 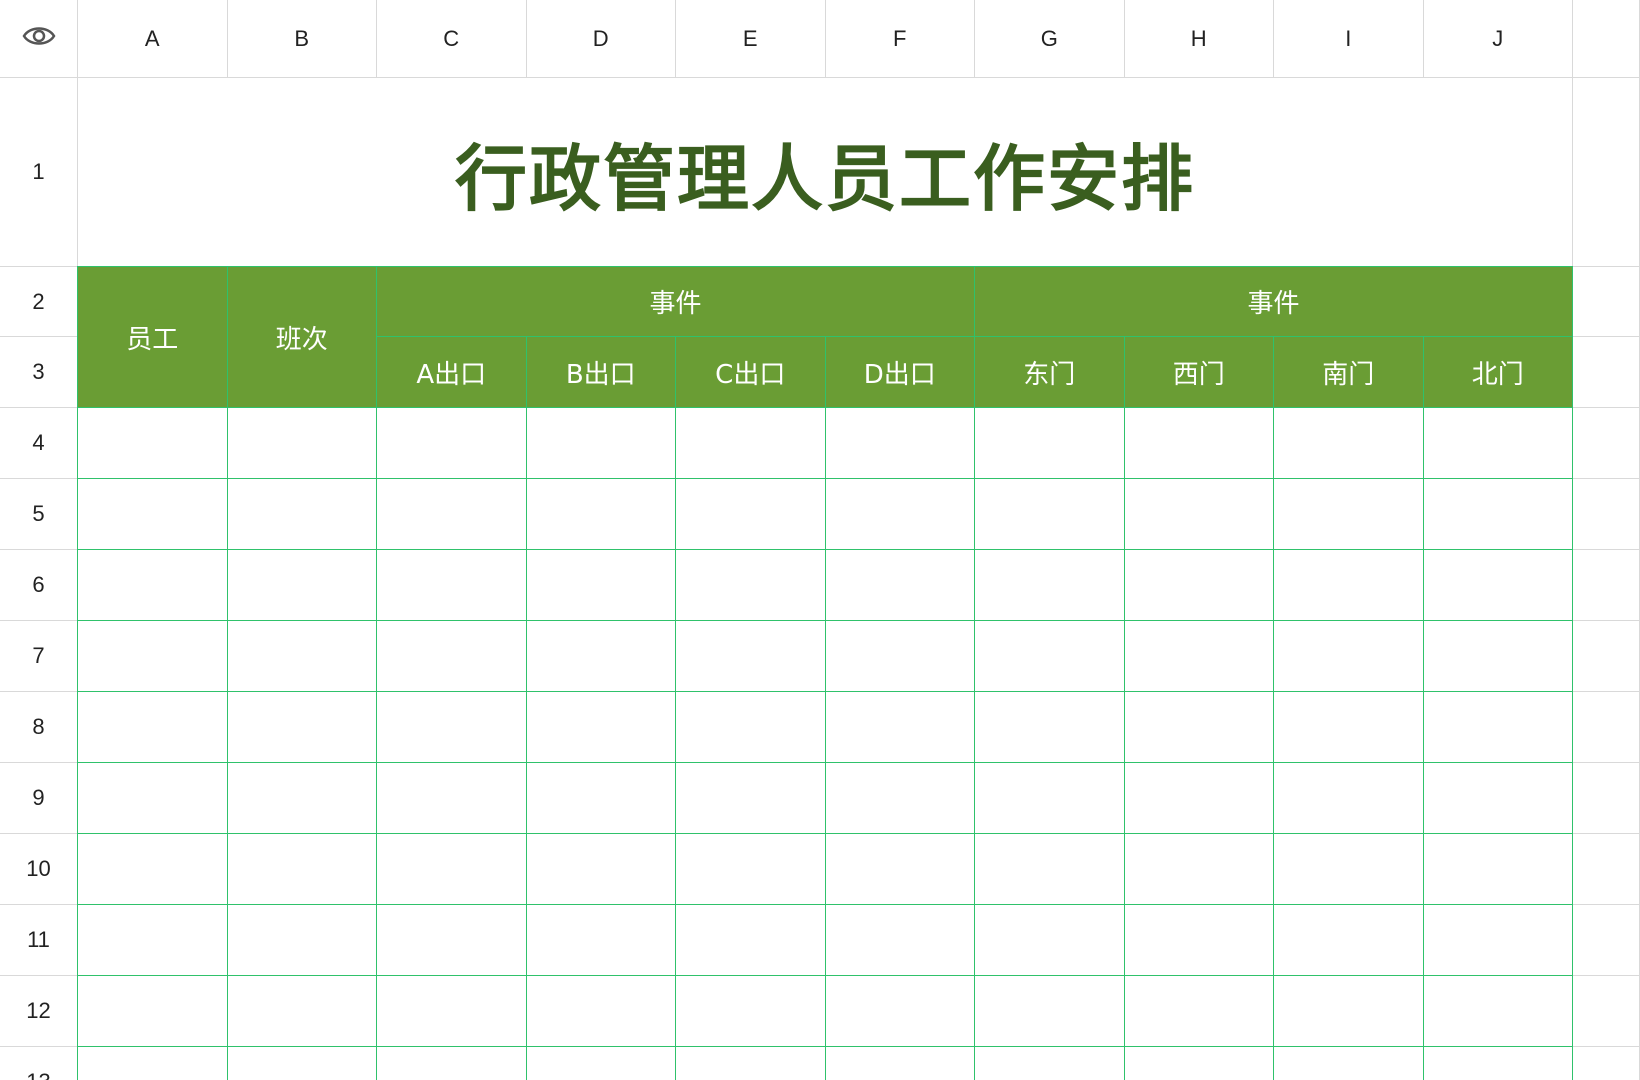 I want to click on row-header-6: 6, so click(x=39, y=585).